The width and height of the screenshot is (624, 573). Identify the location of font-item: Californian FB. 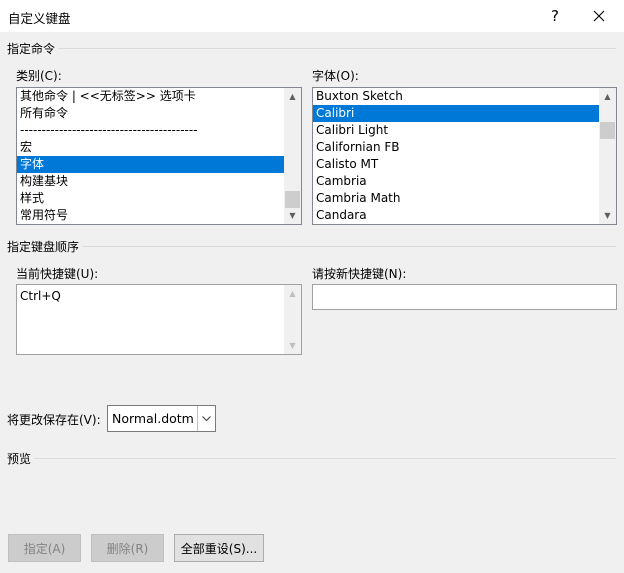
(464, 147).